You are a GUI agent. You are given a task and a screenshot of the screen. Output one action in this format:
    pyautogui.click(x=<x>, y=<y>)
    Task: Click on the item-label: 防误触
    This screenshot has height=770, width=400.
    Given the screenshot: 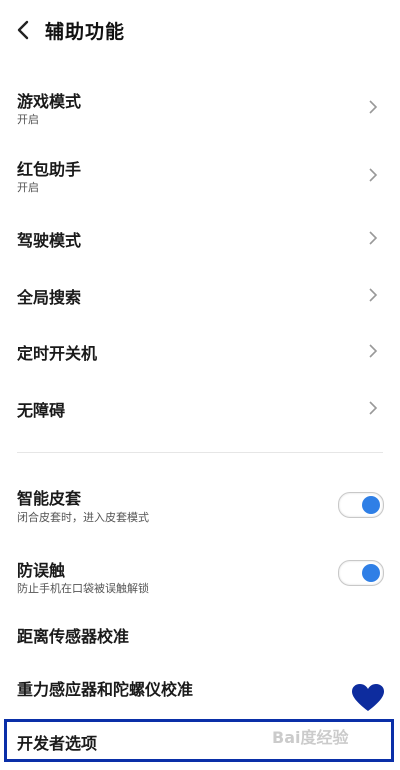 What is the action you would take?
    pyautogui.click(x=41, y=570)
    